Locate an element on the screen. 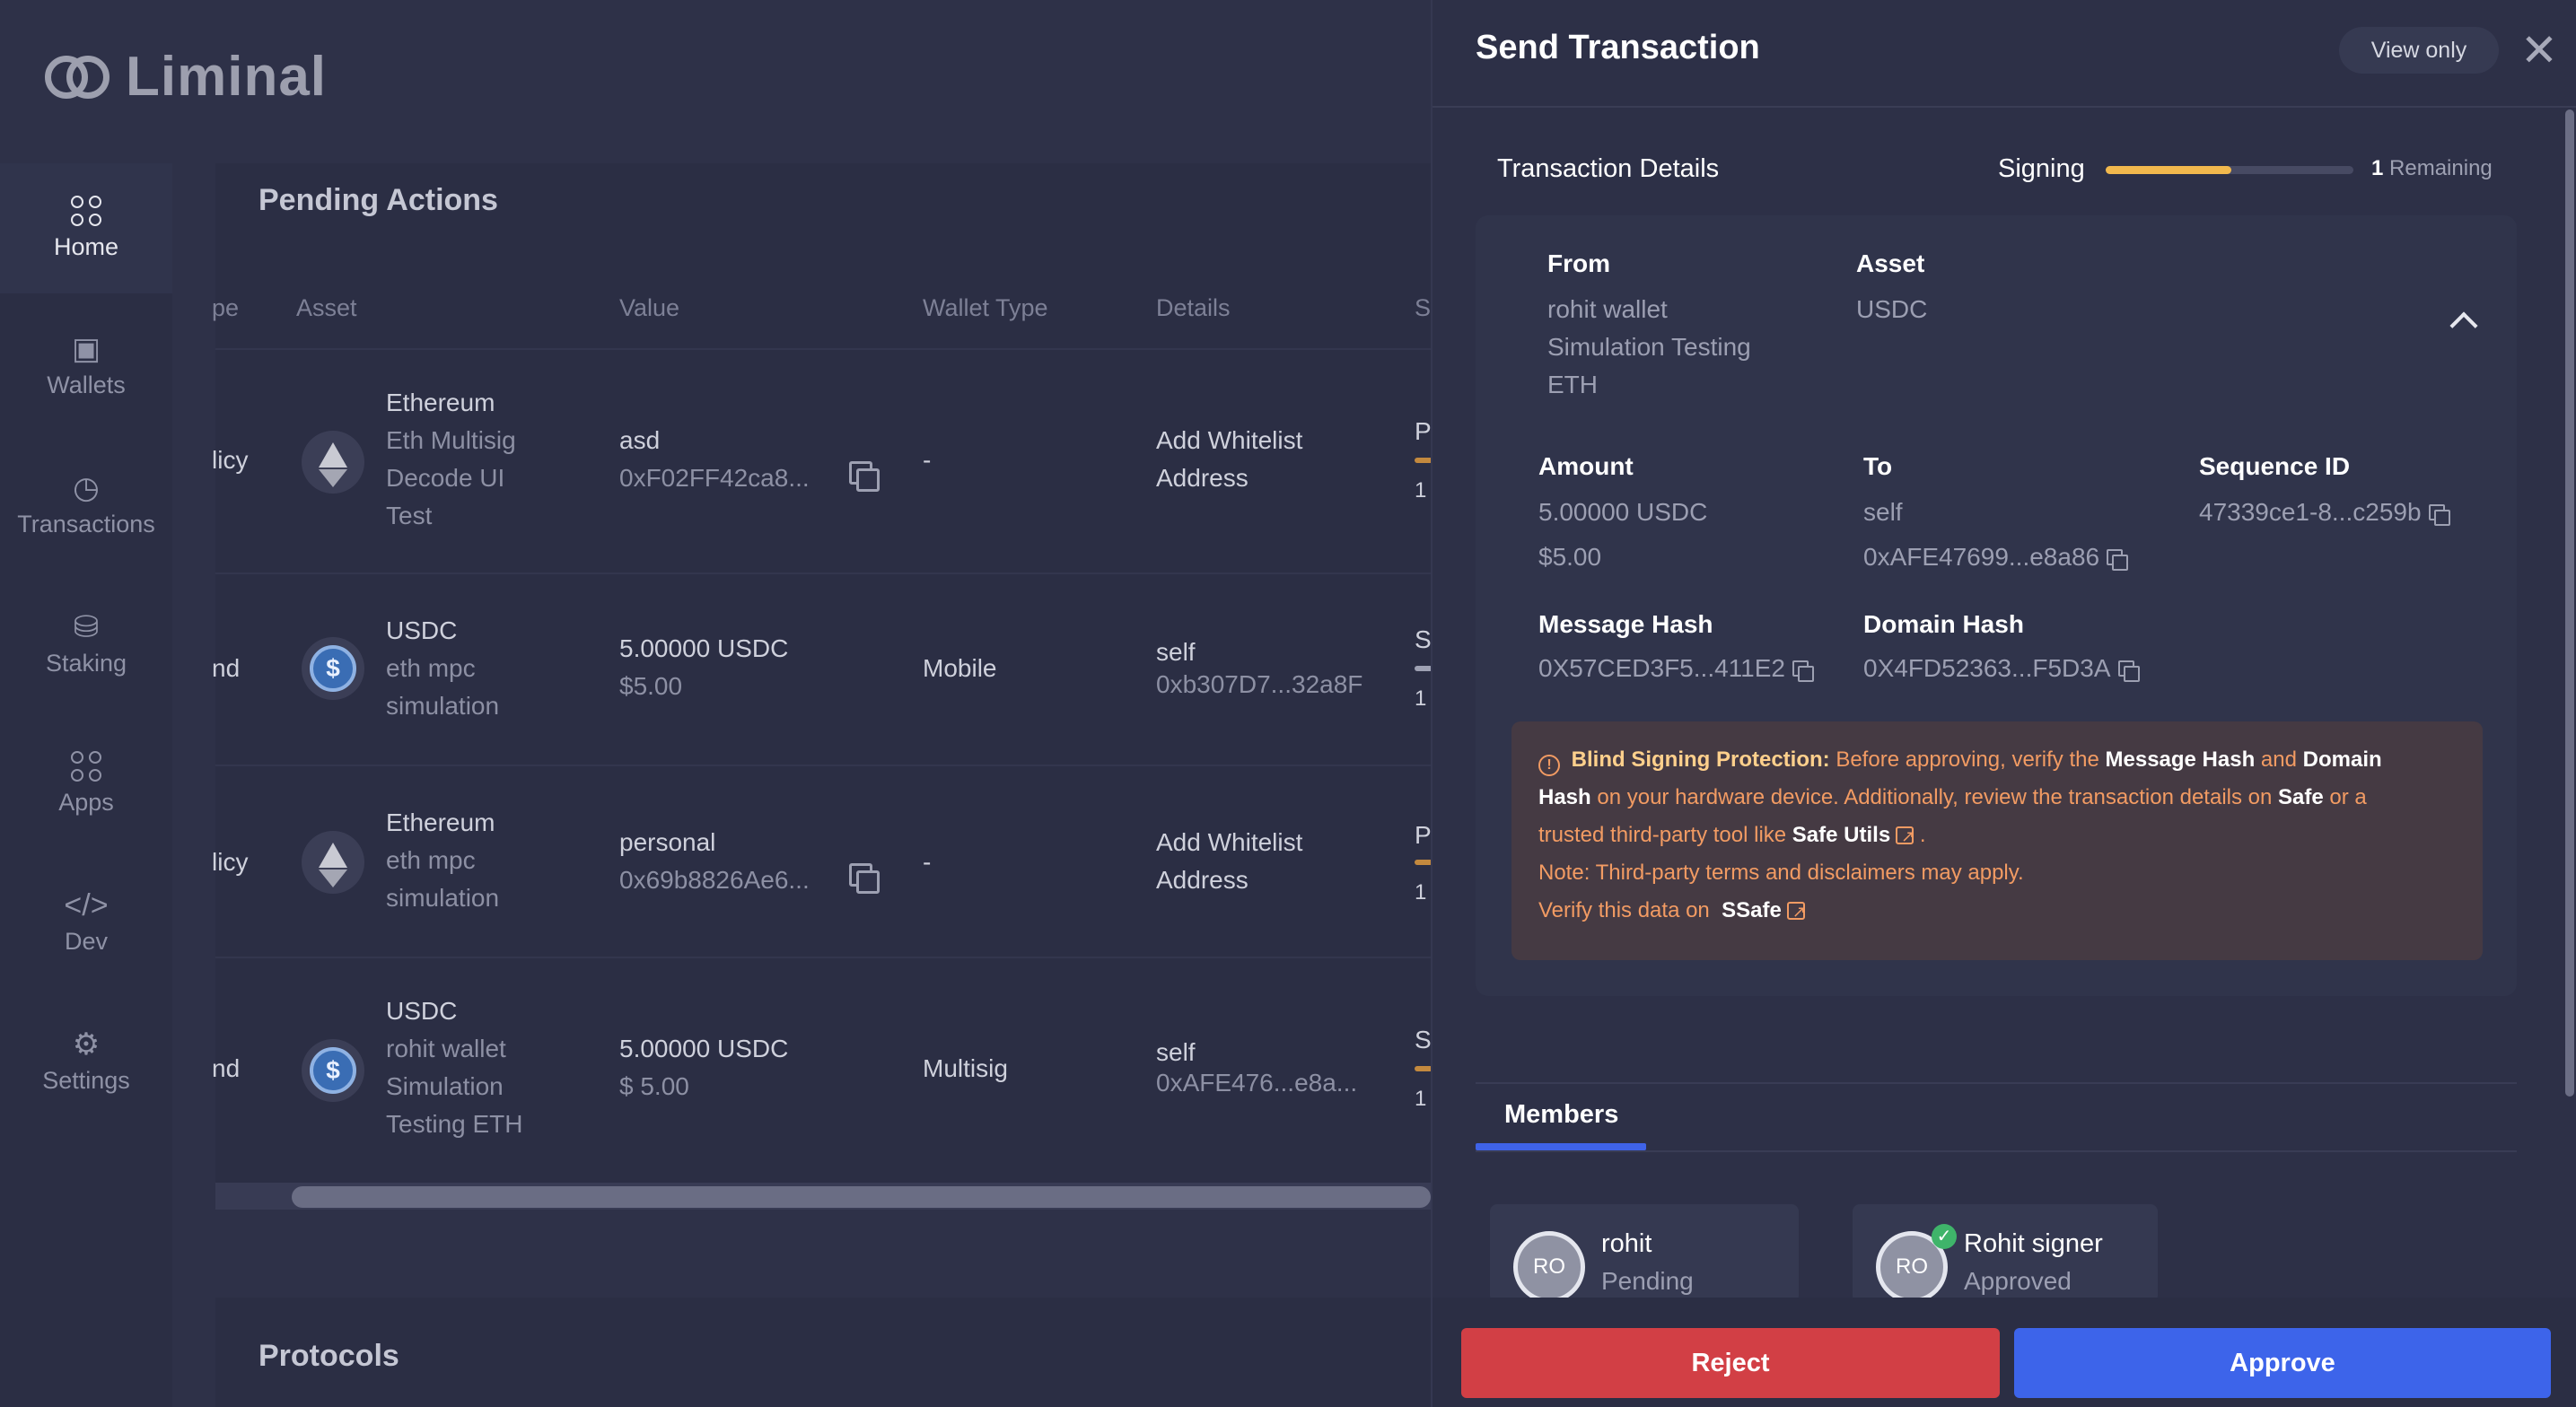  sidebar-item-transactions: ◷ Transactions is located at coordinates (86, 506).